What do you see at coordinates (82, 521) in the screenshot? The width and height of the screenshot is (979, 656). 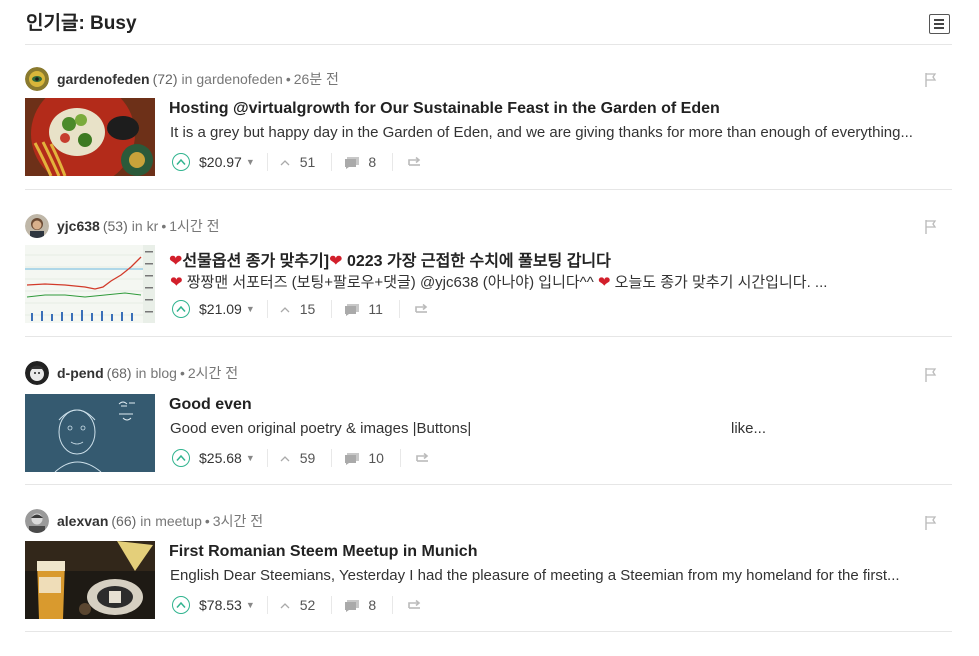 I see `author-name: alexvan` at bounding box center [82, 521].